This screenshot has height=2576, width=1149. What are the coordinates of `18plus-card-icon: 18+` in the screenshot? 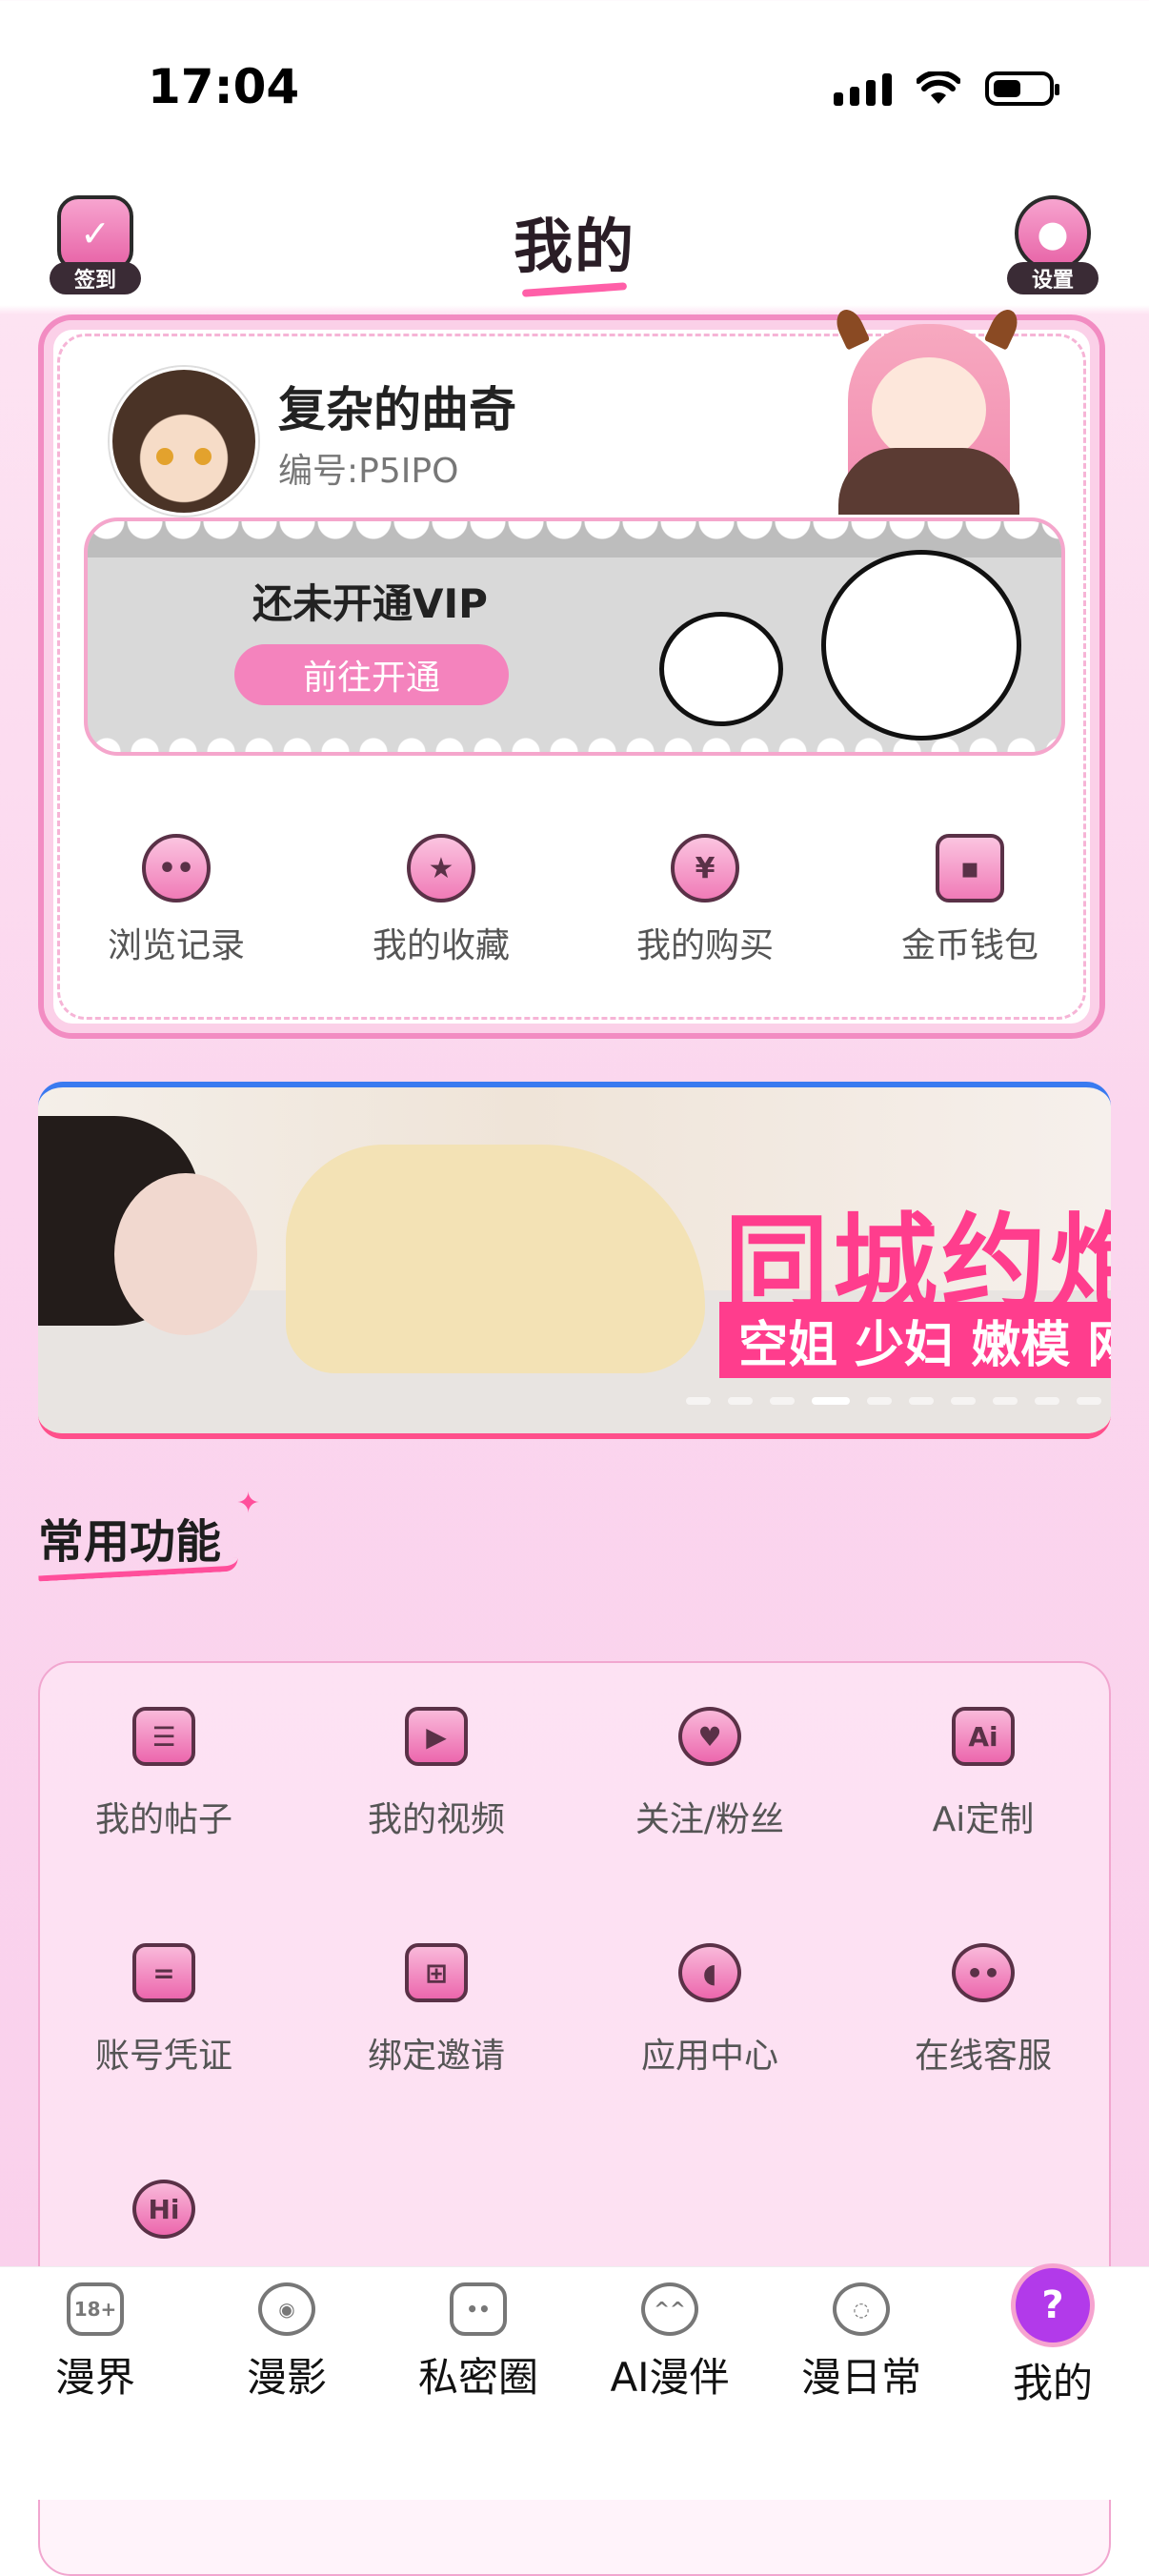 It's located at (95, 2309).